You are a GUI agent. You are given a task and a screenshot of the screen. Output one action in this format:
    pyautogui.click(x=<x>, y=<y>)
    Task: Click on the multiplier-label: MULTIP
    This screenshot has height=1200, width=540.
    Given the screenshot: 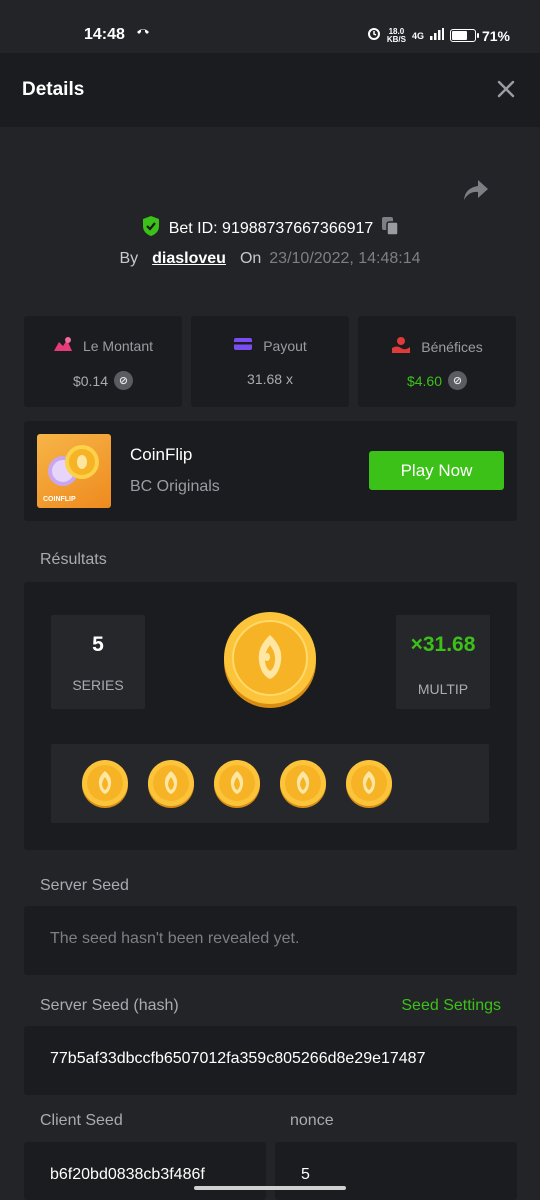 What is the action you would take?
    pyautogui.click(x=443, y=689)
    